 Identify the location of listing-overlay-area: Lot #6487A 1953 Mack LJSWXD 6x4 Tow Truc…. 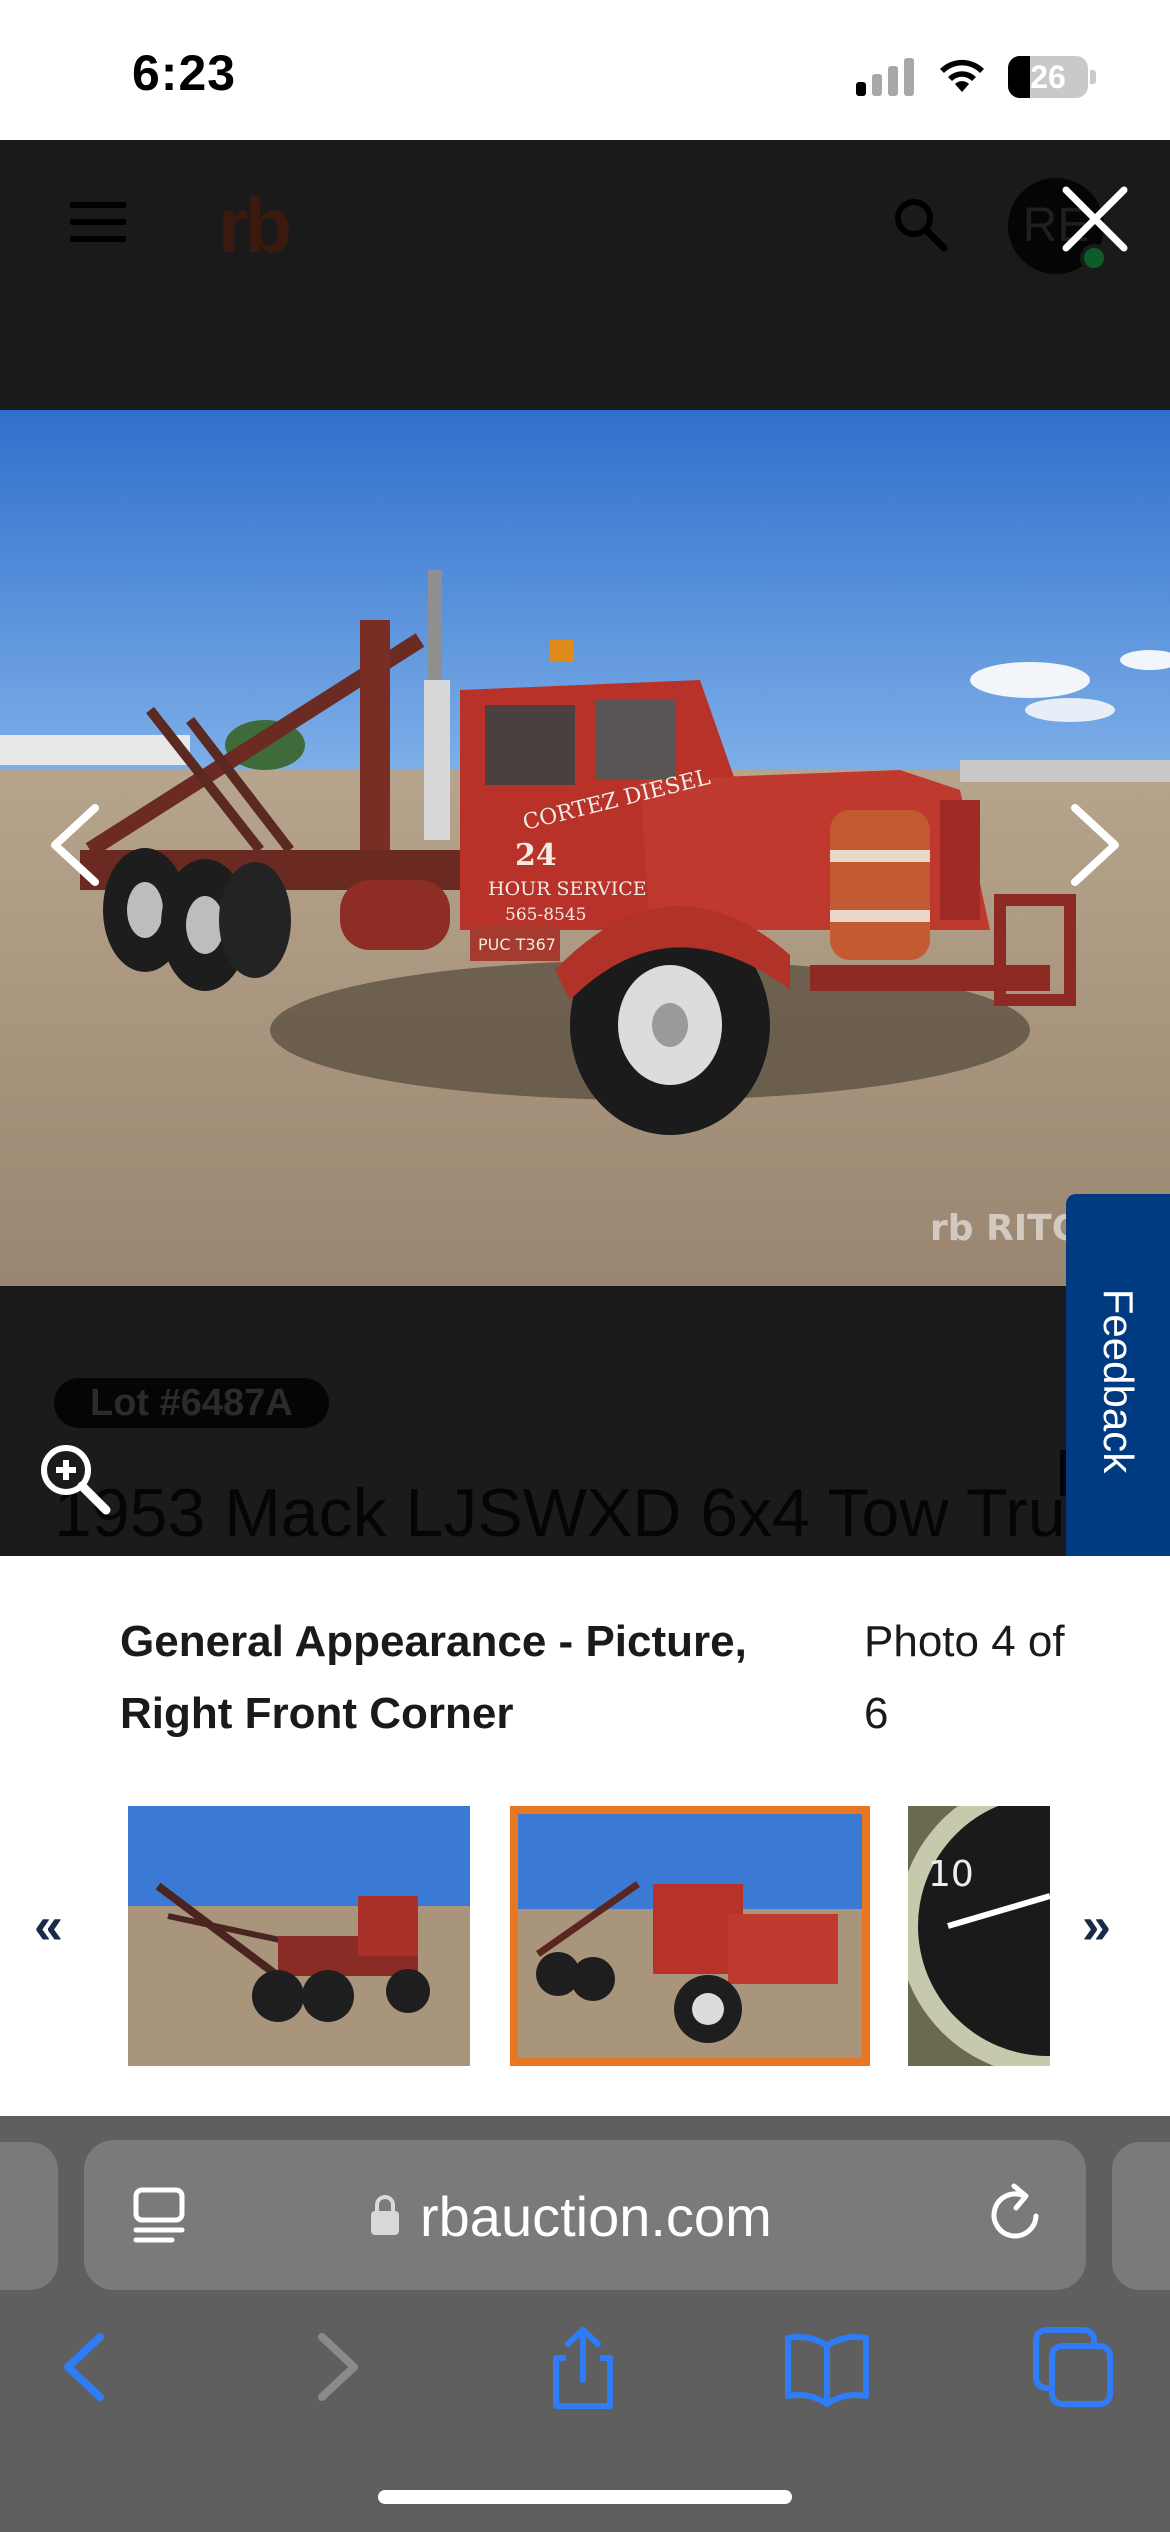
(585, 1421).